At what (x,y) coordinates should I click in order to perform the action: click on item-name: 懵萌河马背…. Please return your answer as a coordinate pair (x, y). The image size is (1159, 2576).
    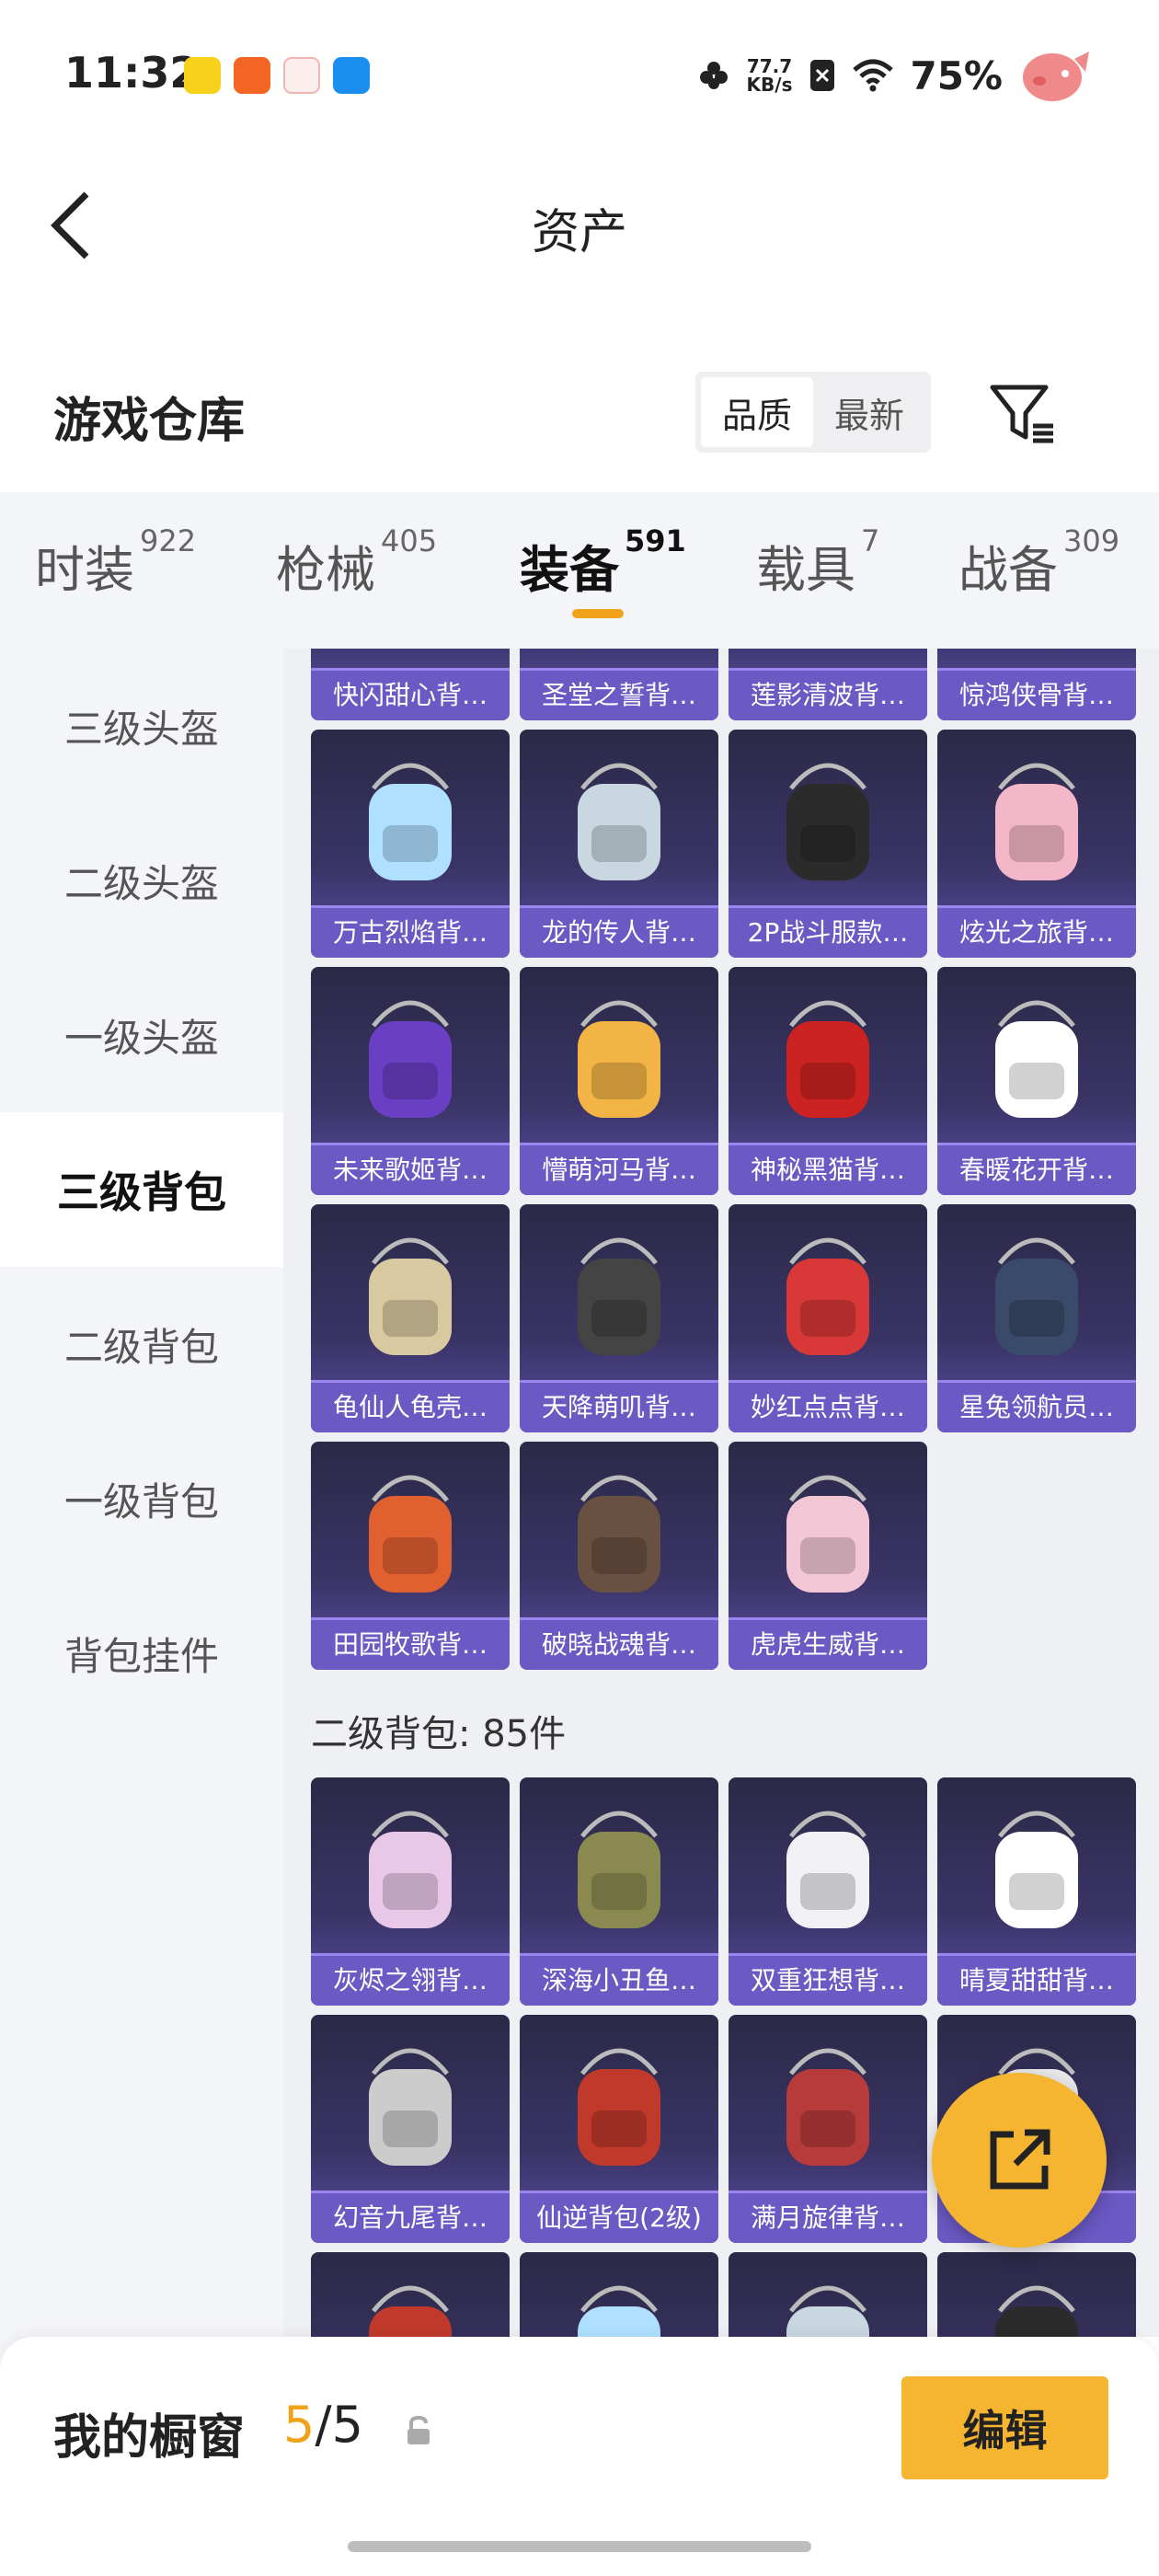
    Looking at the image, I should click on (618, 1170).